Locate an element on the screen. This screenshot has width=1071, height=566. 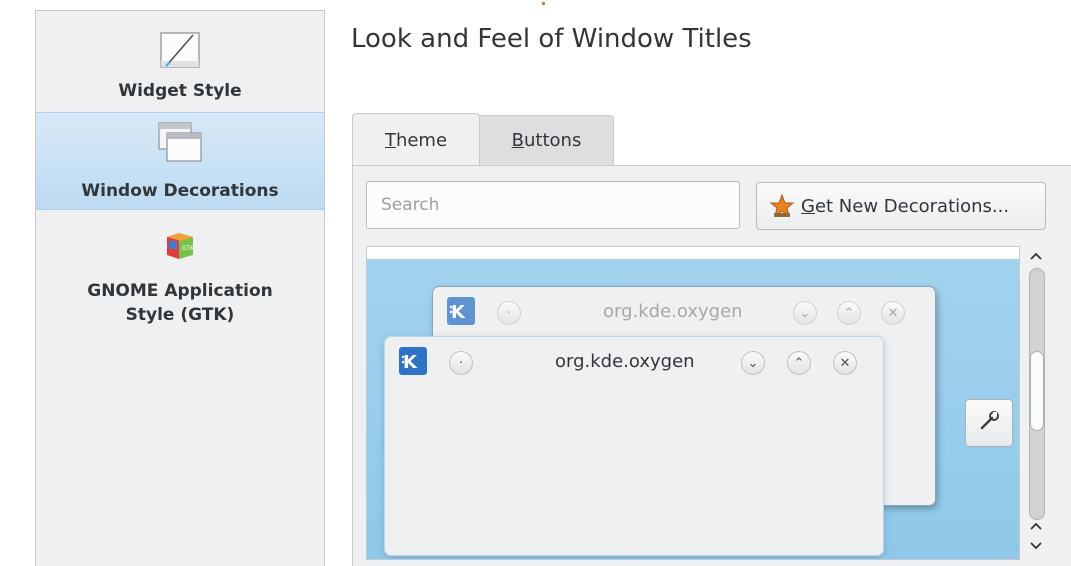
sidebar-item-gtk-style: GTK GNOME Application Style (GTK) is located at coordinates (180, 281).